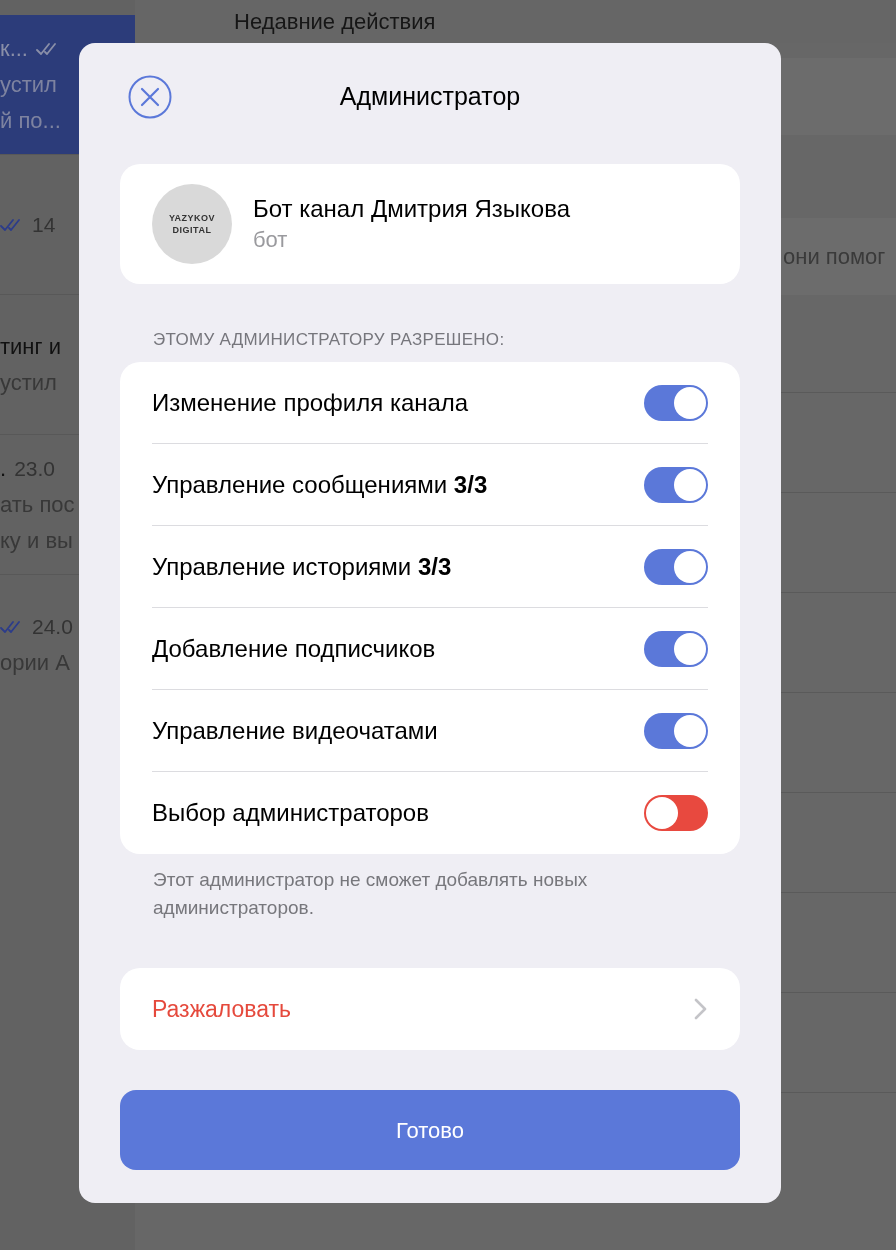  What do you see at coordinates (430, 1130) in the screenshot?
I see `done-button: Готово` at bounding box center [430, 1130].